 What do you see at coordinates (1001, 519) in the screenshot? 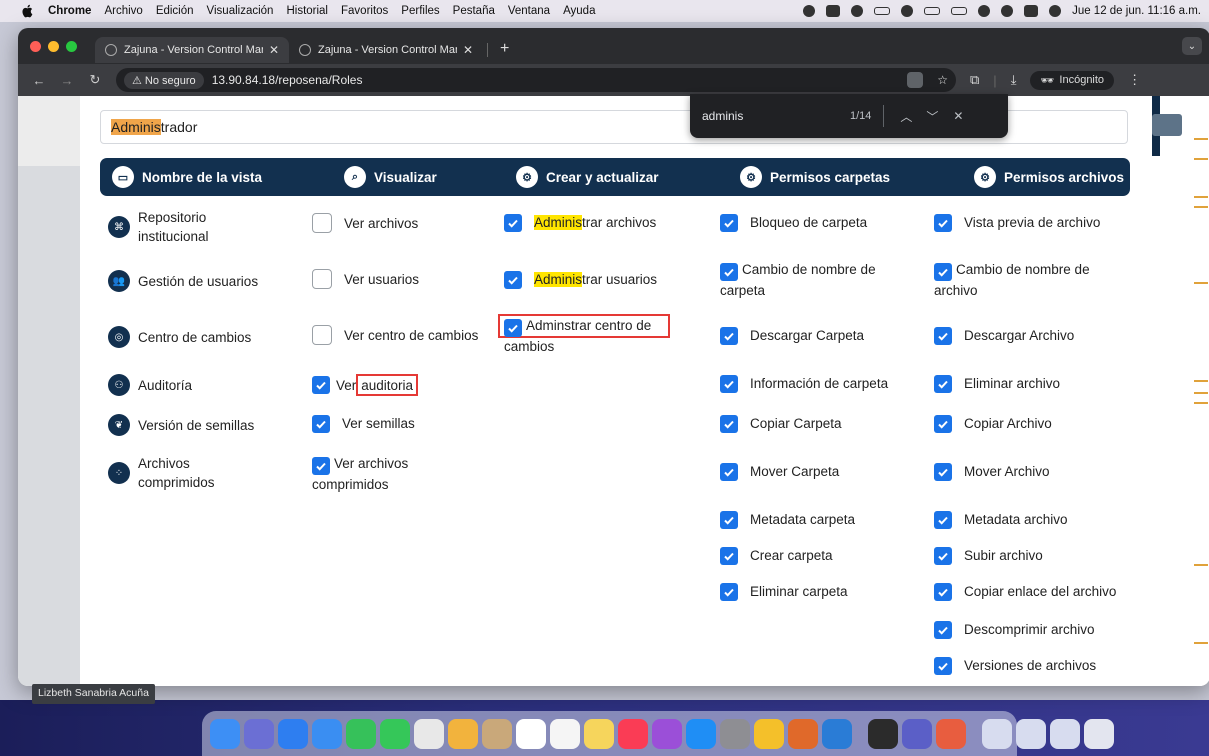
I see `perm-metadata-archivo: Metadata archivo` at bounding box center [1001, 519].